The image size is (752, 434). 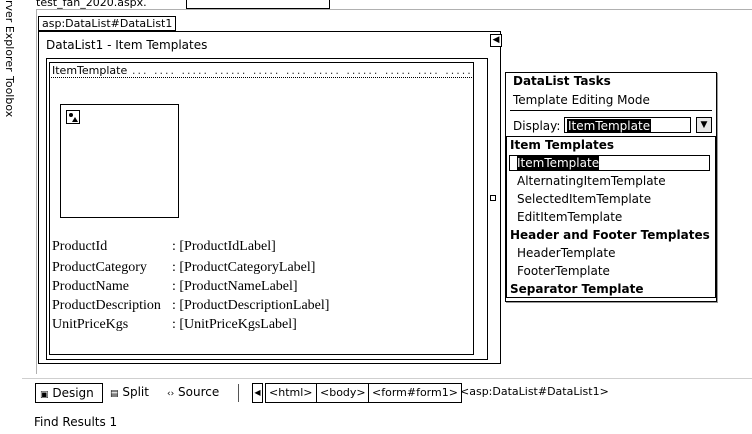 What do you see at coordinates (415, 393) in the screenshot?
I see `breadcrumb-form: <form#form1>` at bounding box center [415, 393].